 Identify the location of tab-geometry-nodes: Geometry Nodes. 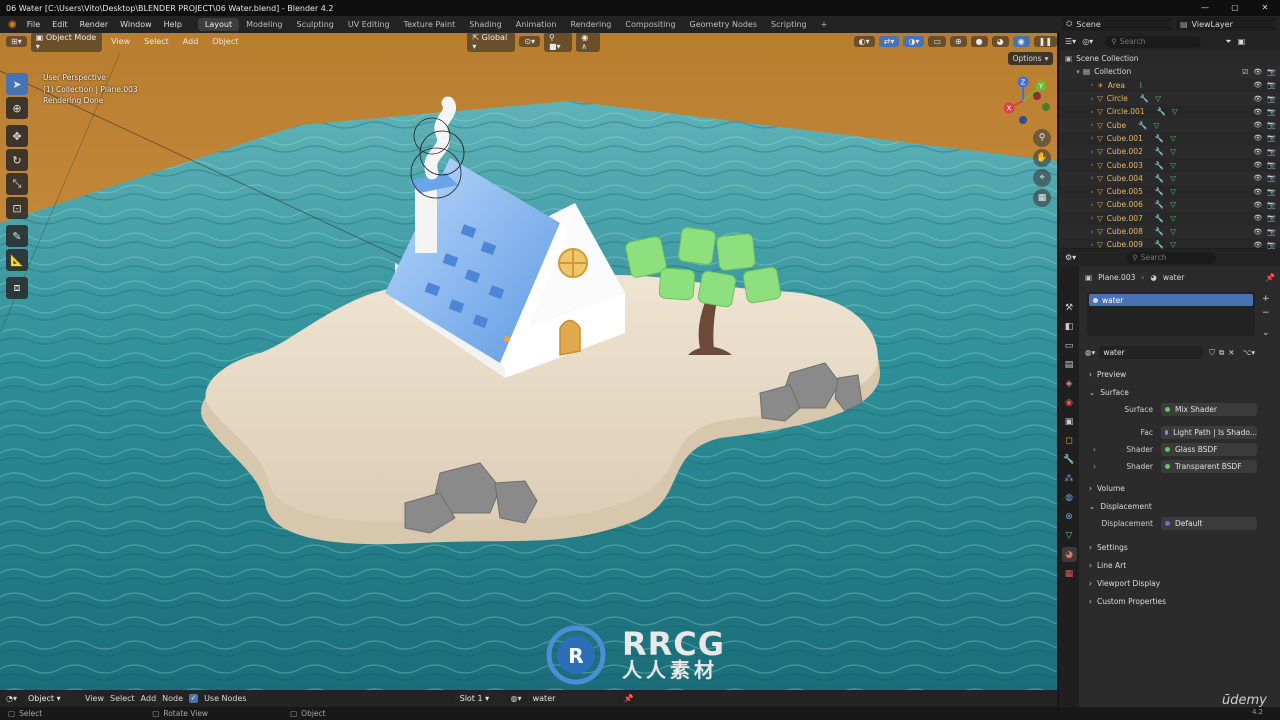
(723, 24).